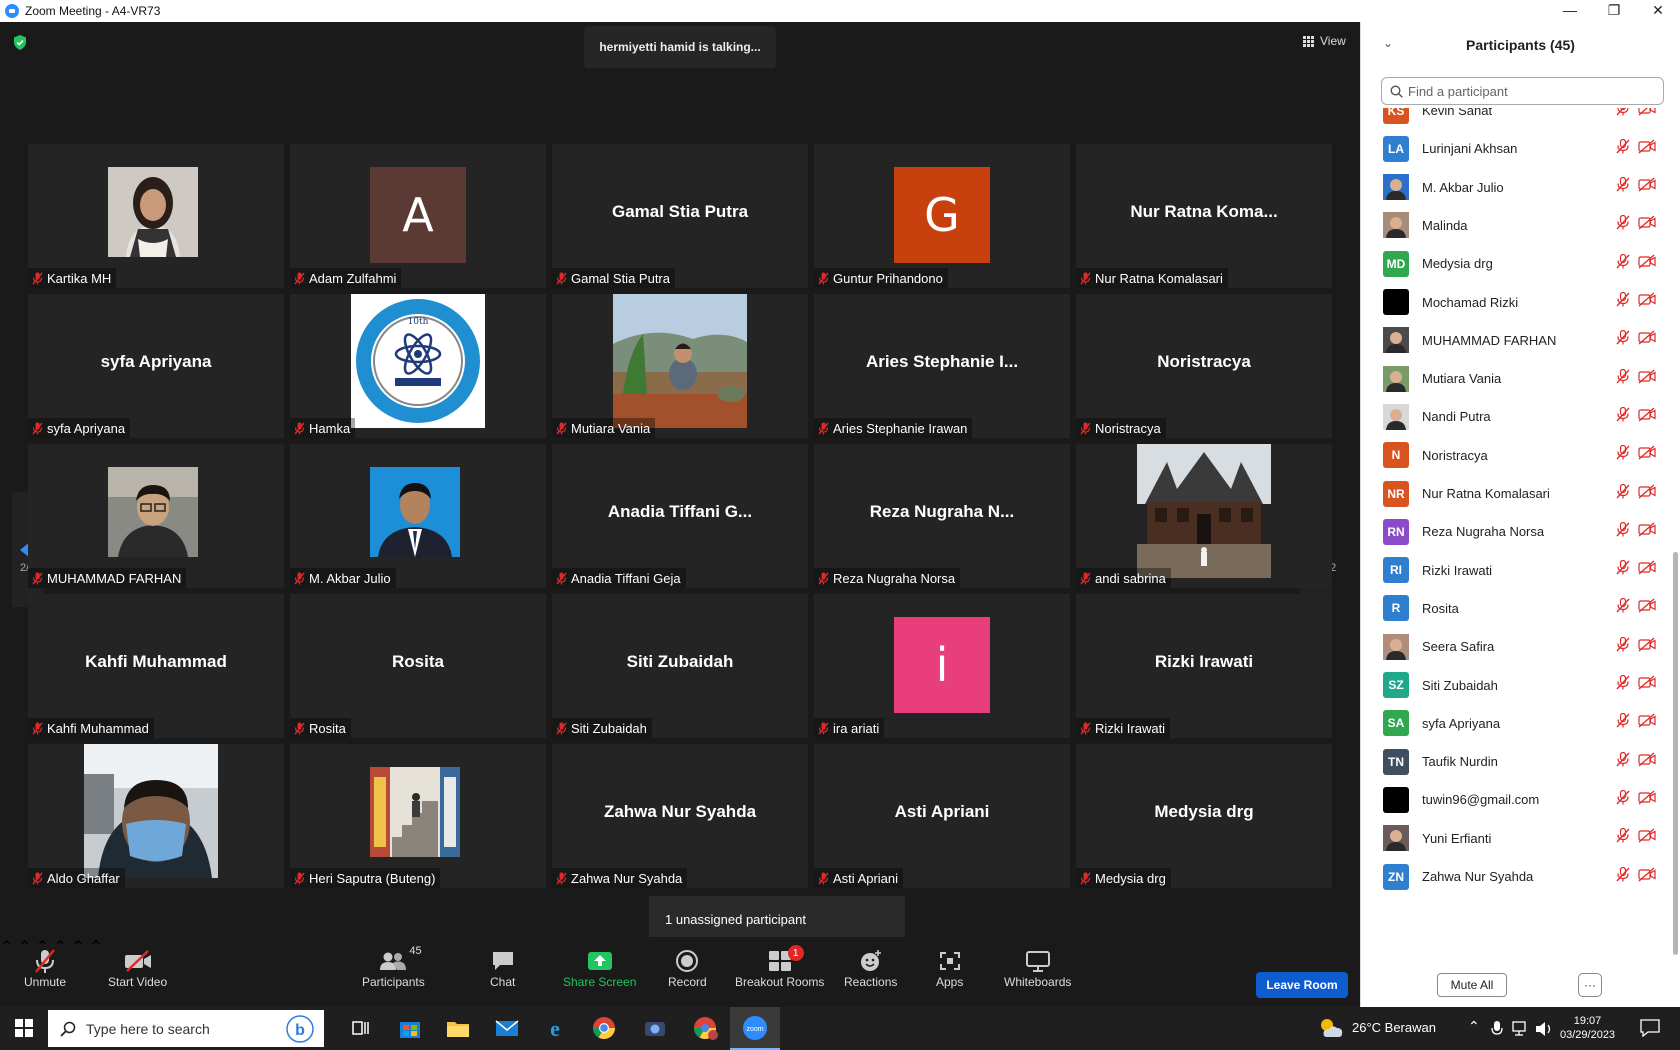  What do you see at coordinates (1517, 646) in the screenshot?
I see `participant-row: Seera Safira` at bounding box center [1517, 646].